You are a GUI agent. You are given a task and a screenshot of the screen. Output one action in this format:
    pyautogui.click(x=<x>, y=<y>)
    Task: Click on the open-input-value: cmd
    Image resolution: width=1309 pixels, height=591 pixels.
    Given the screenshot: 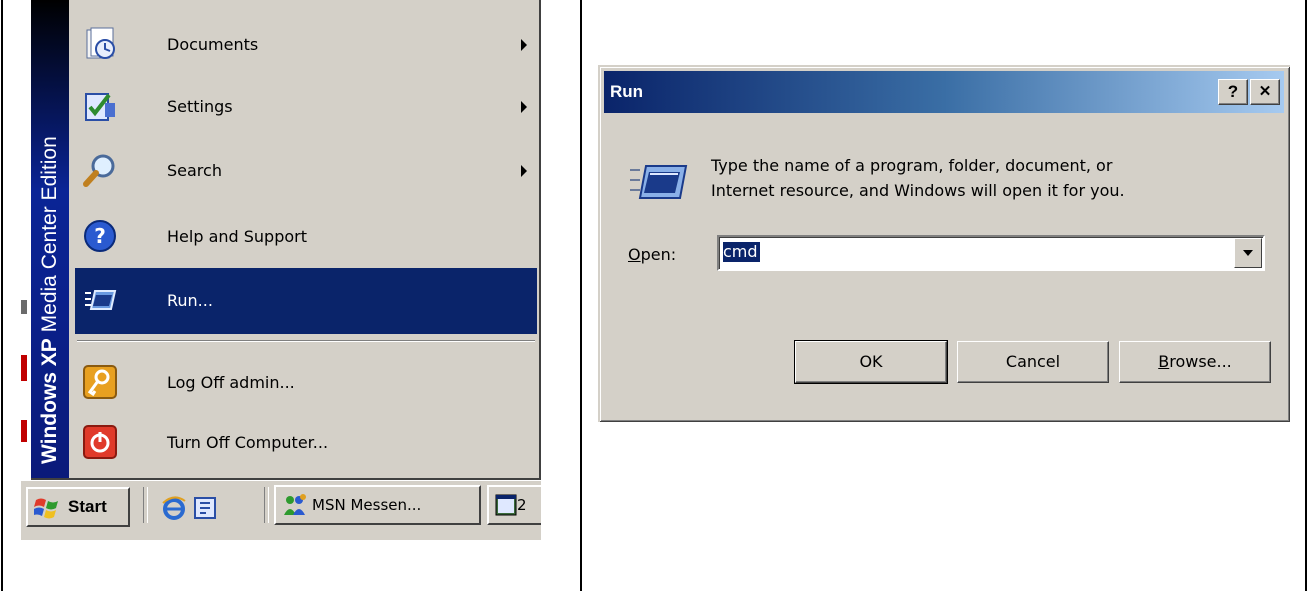 What is the action you would take?
    pyautogui.click(x=741, y=252)
    